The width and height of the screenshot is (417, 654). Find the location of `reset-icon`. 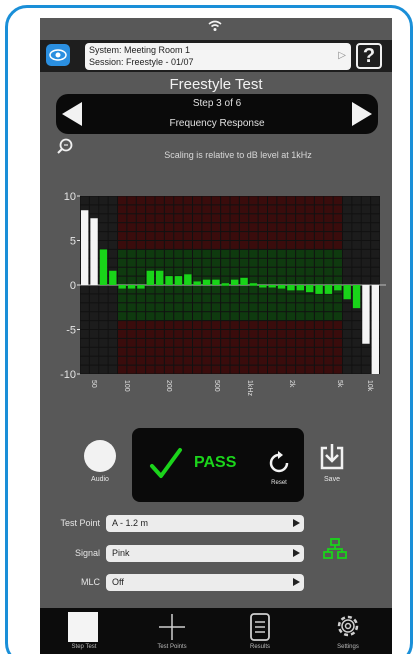

reset-icon is located at coordinates (279, 463).